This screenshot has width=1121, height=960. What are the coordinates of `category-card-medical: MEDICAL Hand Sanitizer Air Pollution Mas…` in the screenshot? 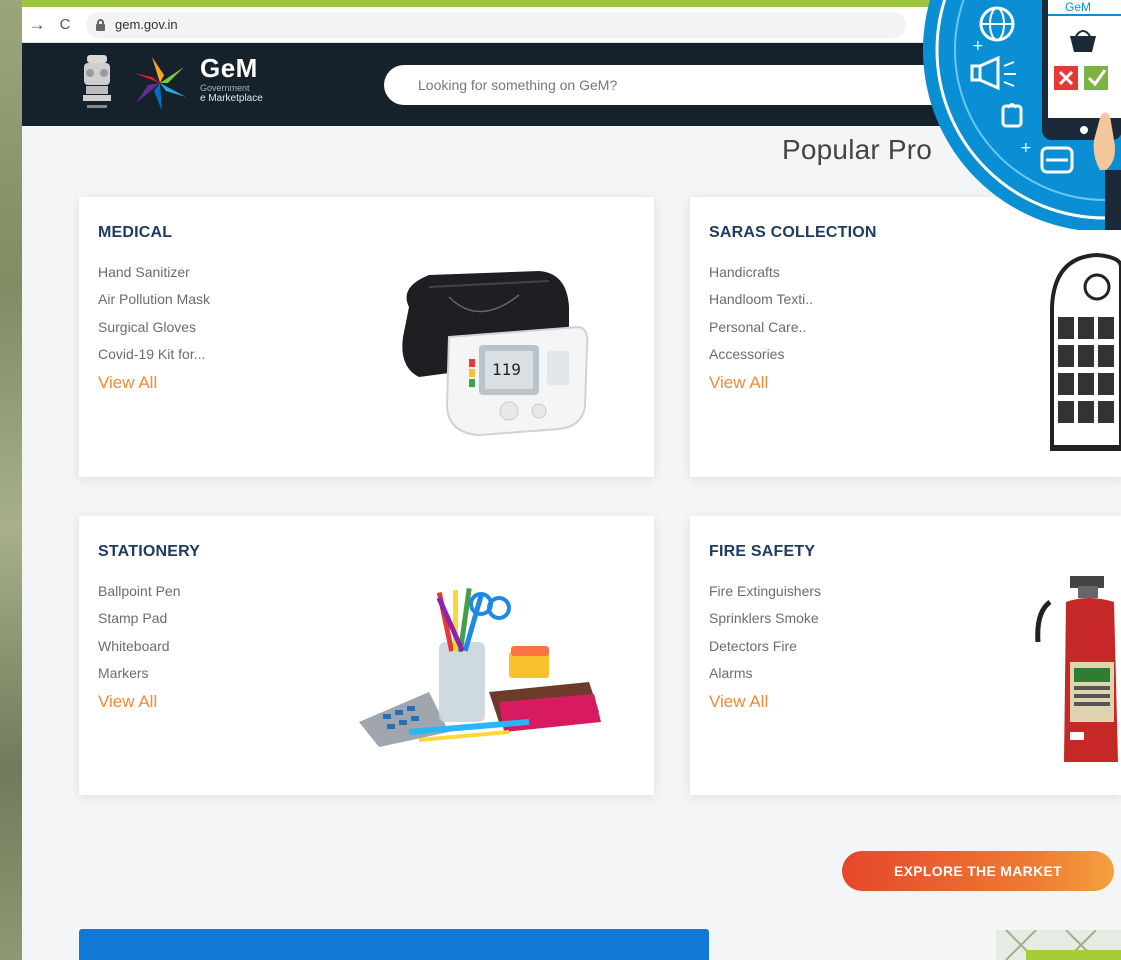 It's located at (366, 337).